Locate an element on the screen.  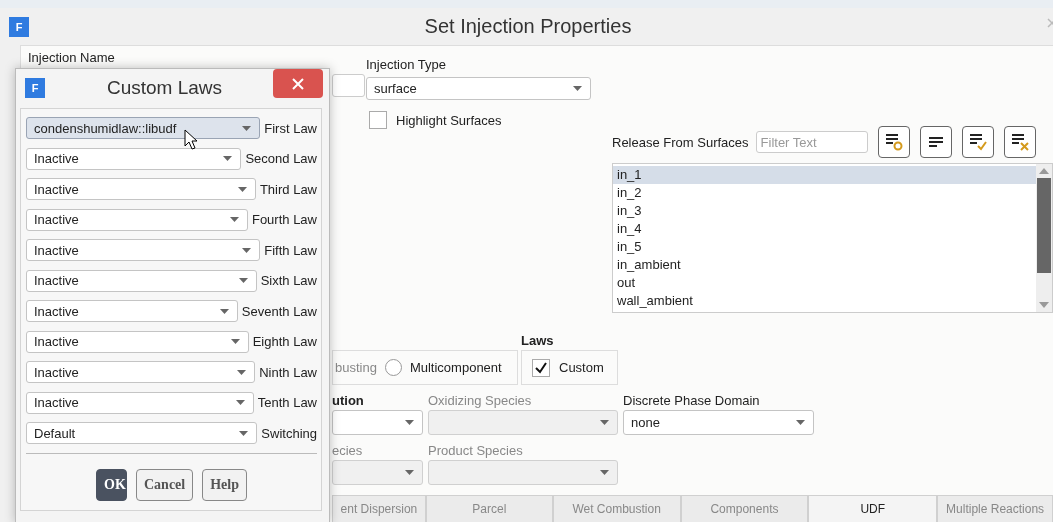
dialog-button: OK is located at coordinates (111, 484).